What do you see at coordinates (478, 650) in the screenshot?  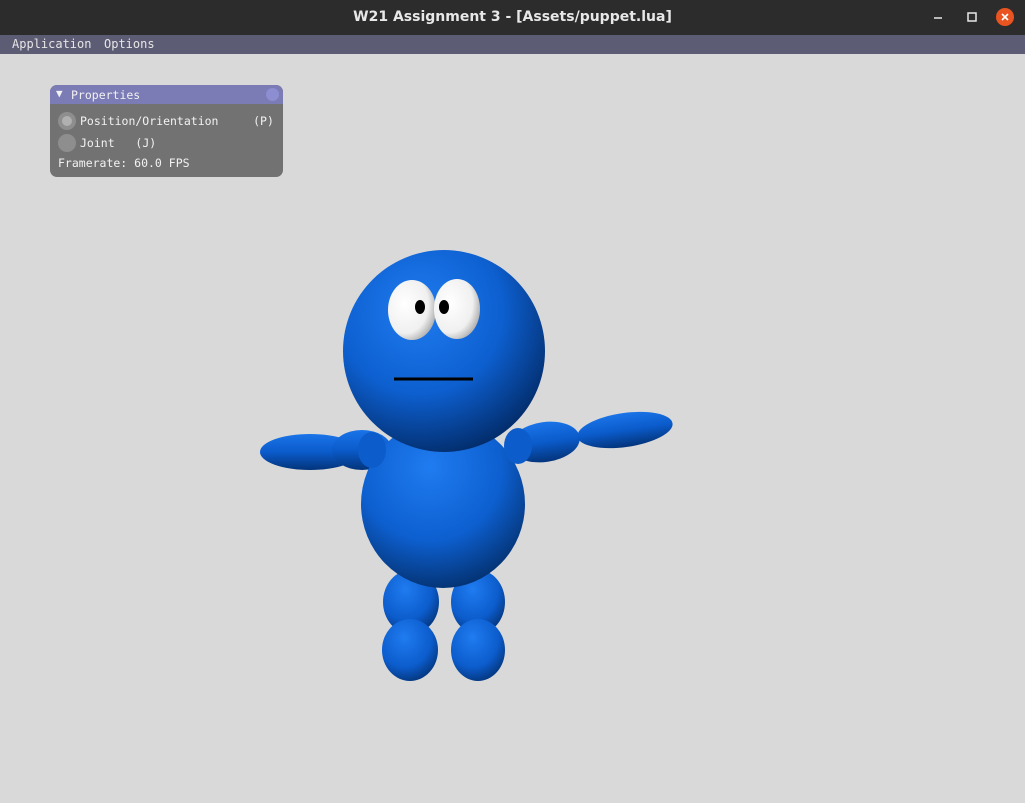 I see `right-shin` at bounding box center [478, 650].